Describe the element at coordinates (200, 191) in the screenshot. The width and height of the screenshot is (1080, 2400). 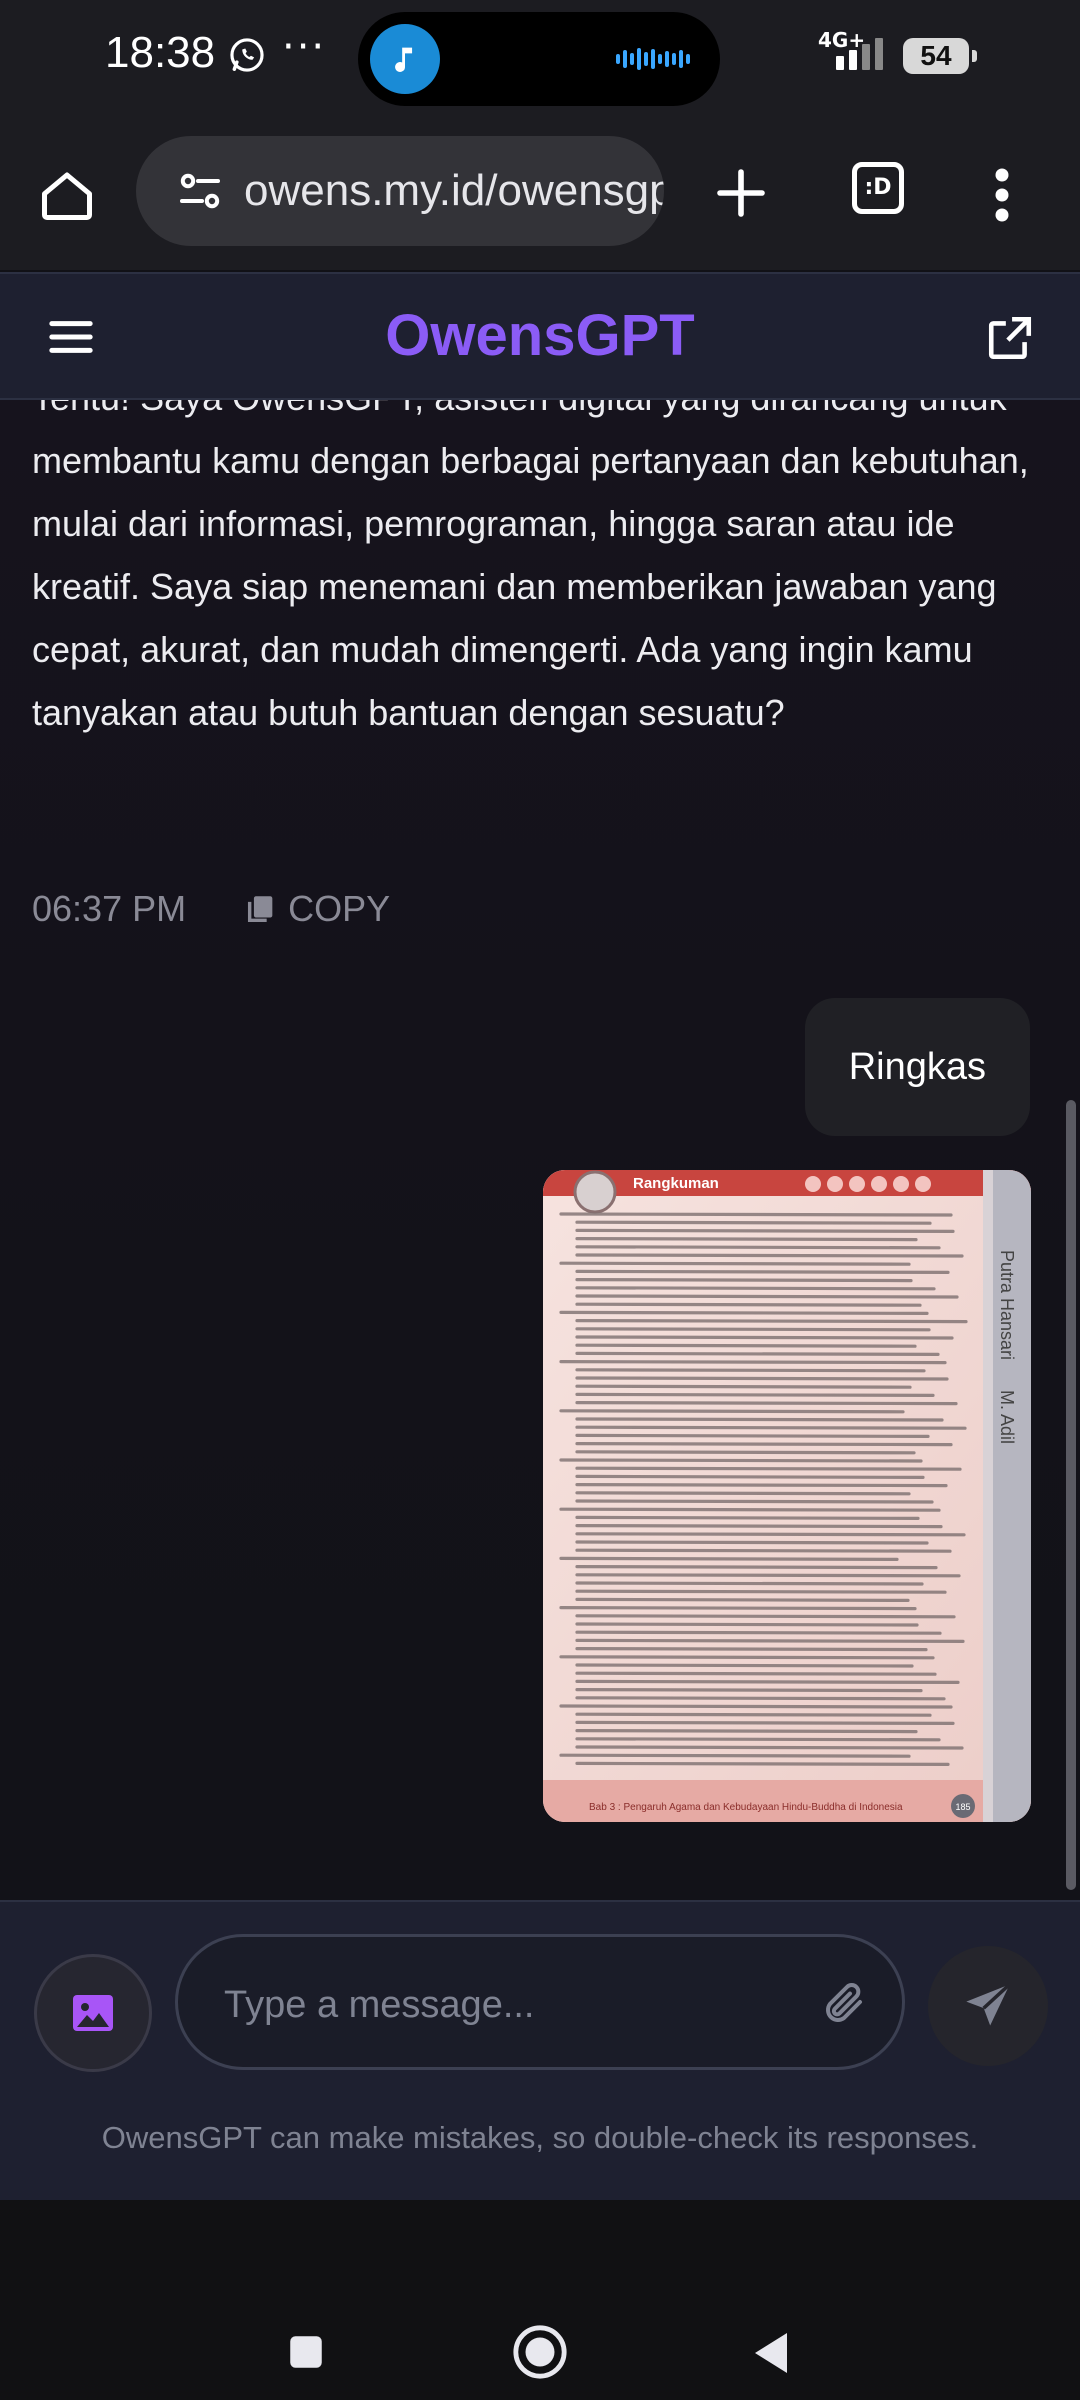
I see `site-settings-icon` at that location.